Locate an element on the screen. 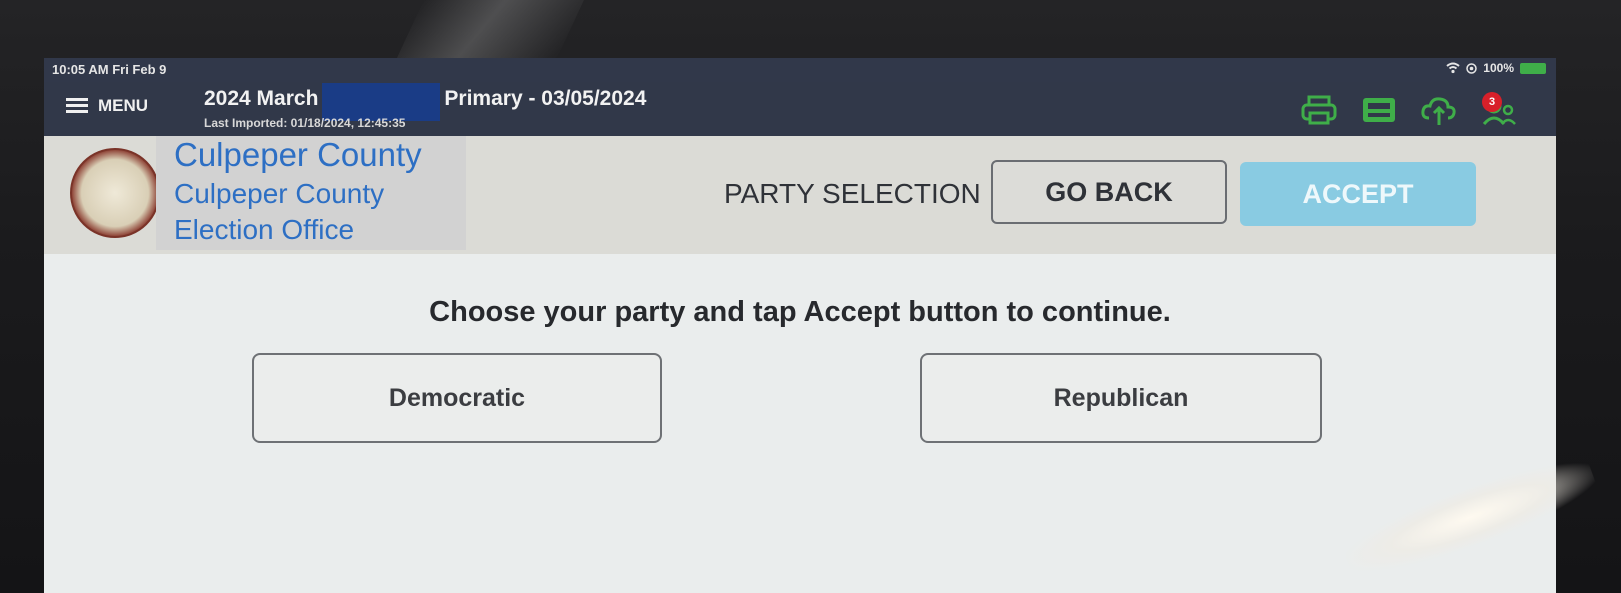  election-title-suffix: Primary - 03/05/2024 is located at coordinates (545, 98).